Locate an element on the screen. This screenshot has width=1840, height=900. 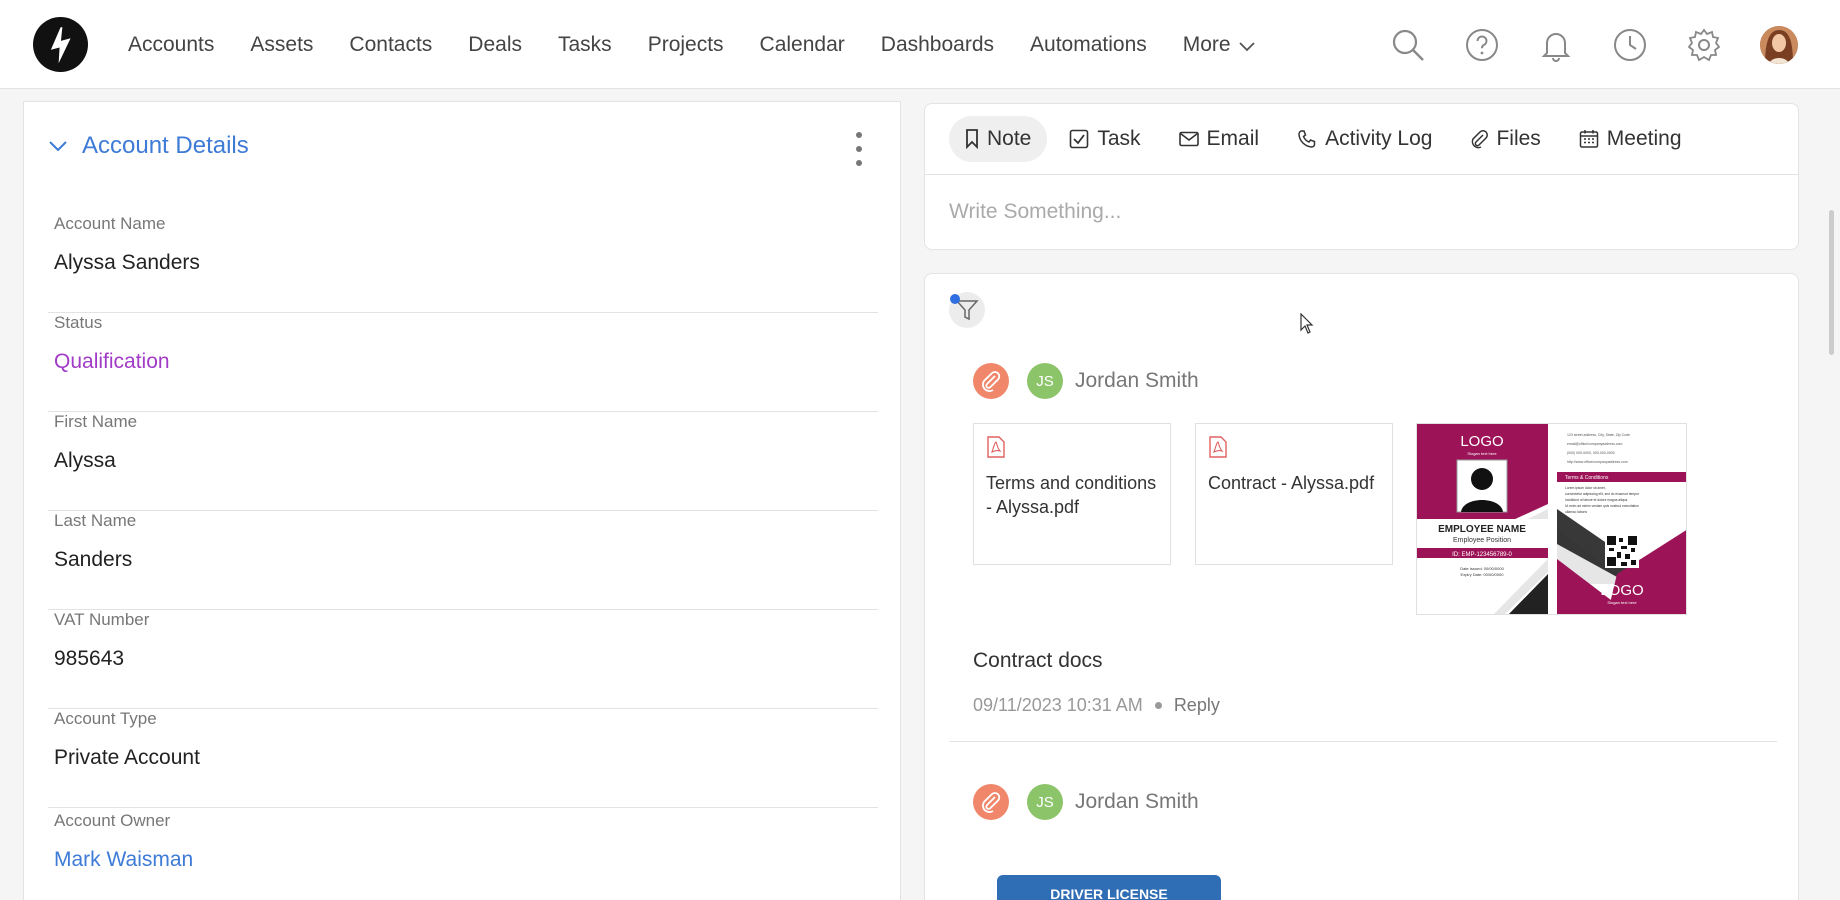
bell-icon is located at coordinates (1556, 47).